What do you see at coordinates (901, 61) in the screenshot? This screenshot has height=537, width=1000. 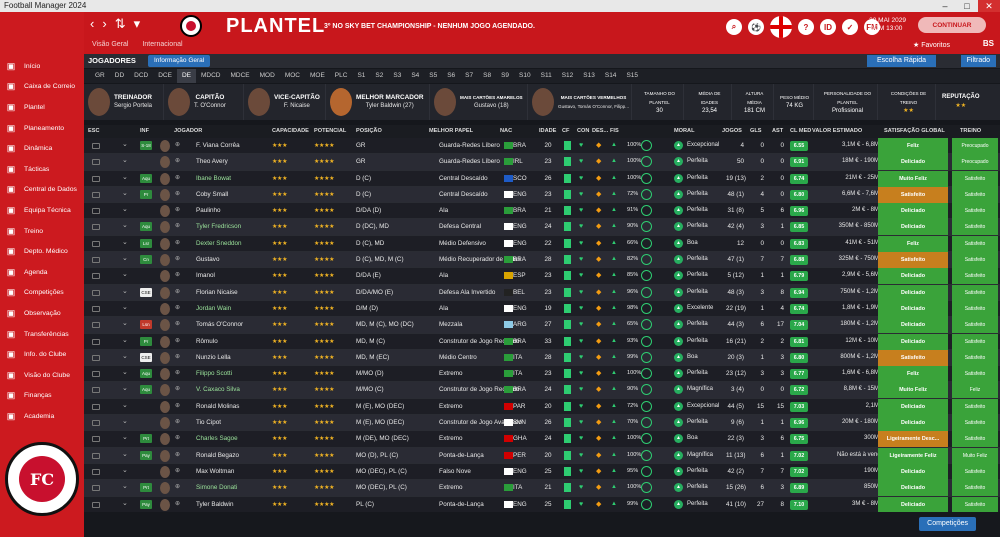 I see `quick-pick-button: Escolha Rápida` at bounding box center [901, 61].